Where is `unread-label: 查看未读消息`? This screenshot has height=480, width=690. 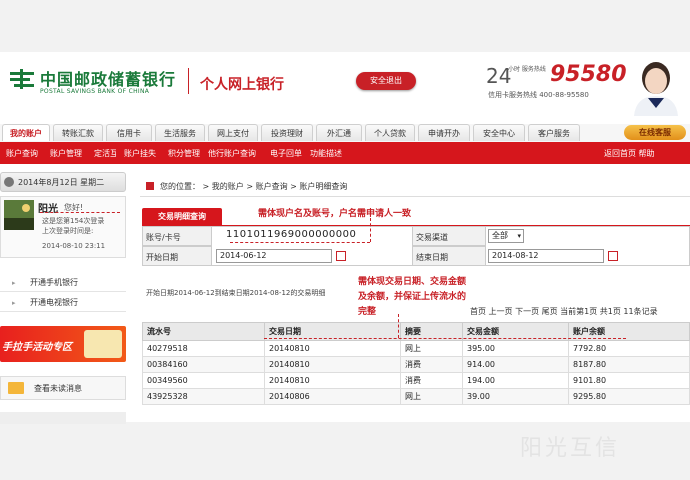 unread-label: 查看未读消息 is located at coordinates (58, 388).